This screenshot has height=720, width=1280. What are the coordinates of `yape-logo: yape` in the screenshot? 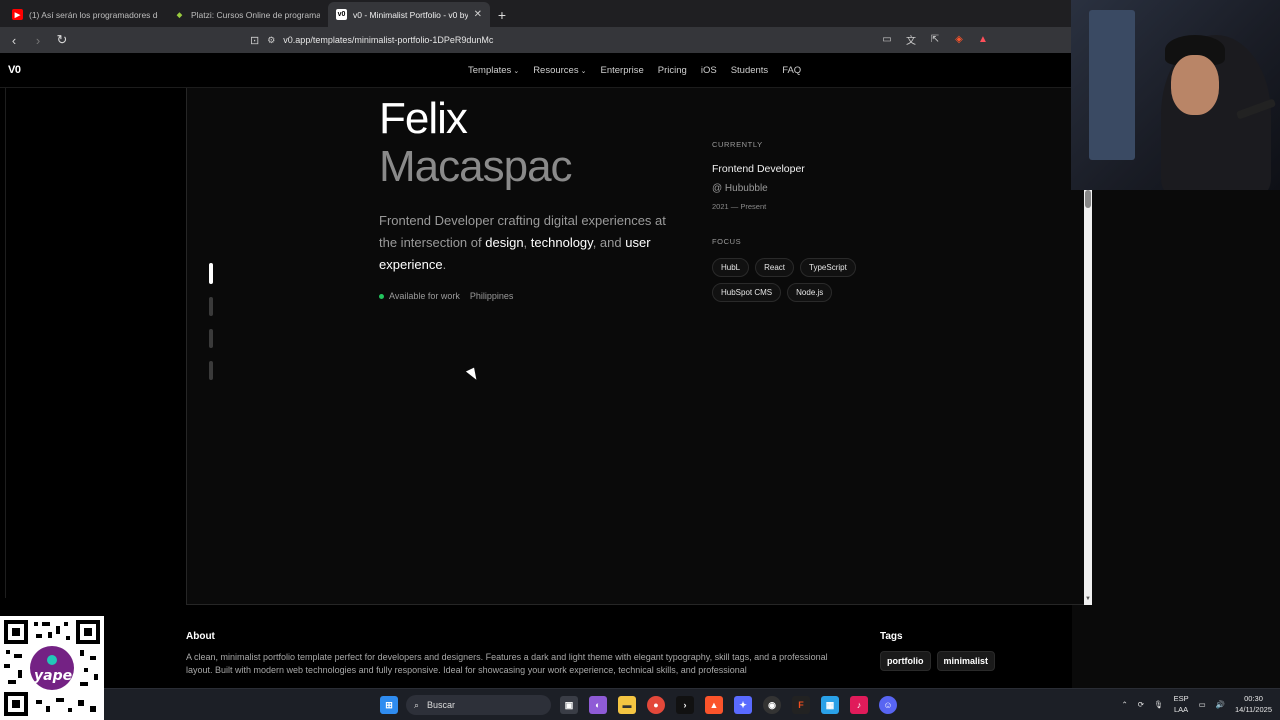 It's located at (53, 676).